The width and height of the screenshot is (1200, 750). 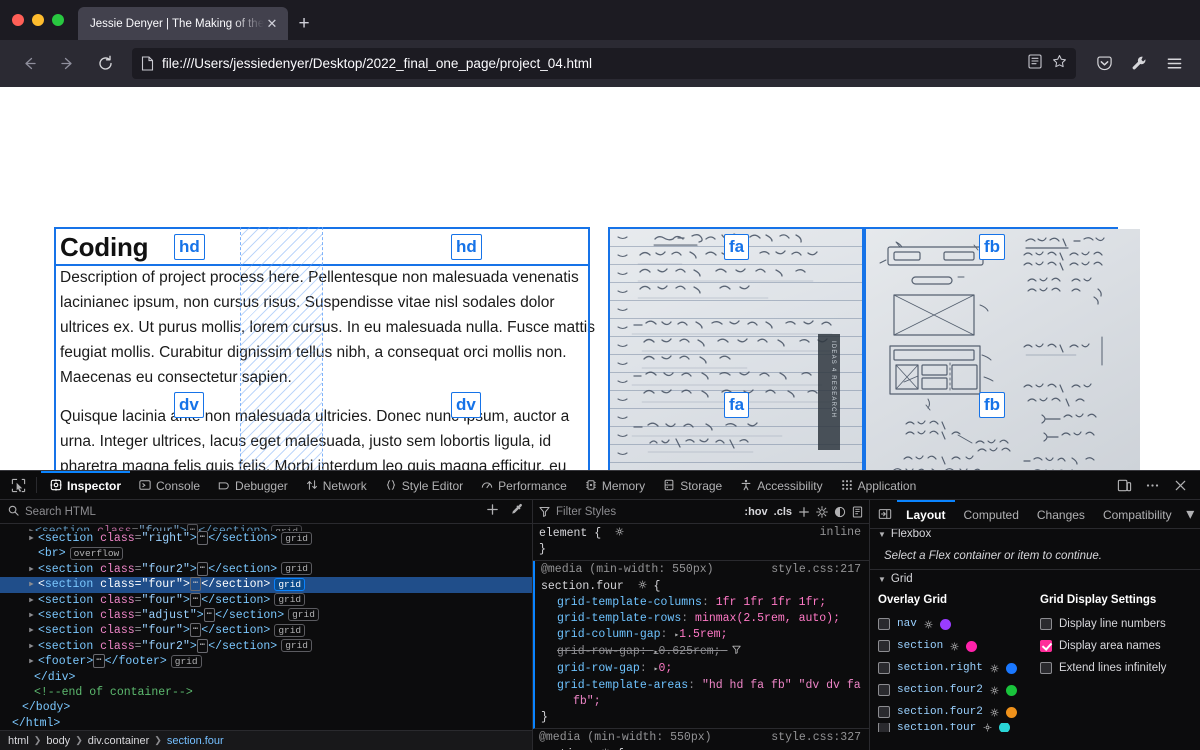 I want to click on hover-states-button: :hov, so click(x=755, y=512).